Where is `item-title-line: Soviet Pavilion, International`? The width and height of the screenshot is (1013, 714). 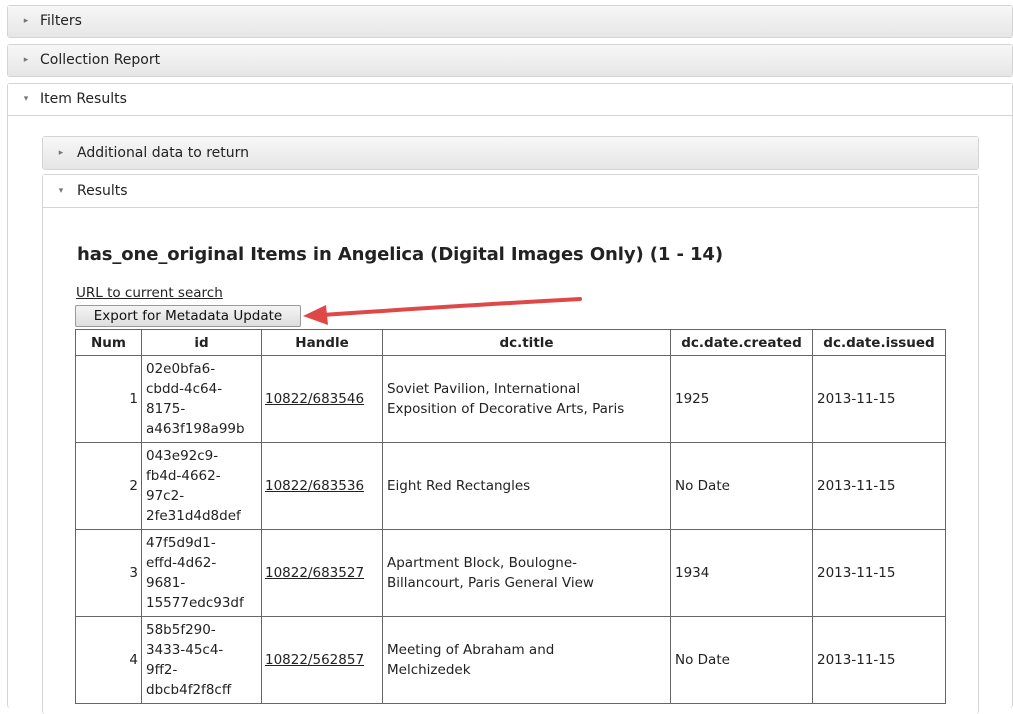
item-title-line: Soviet Pavilion, International is located at coordinates (484, 389).